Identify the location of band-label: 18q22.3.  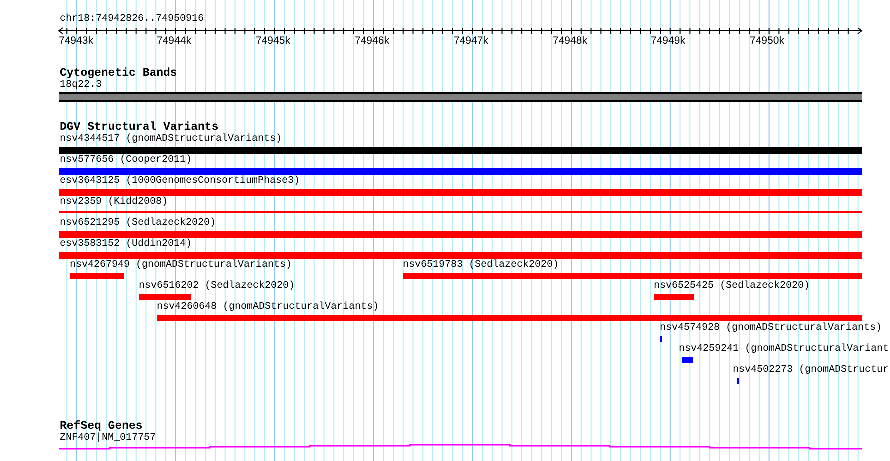
(81, 86).